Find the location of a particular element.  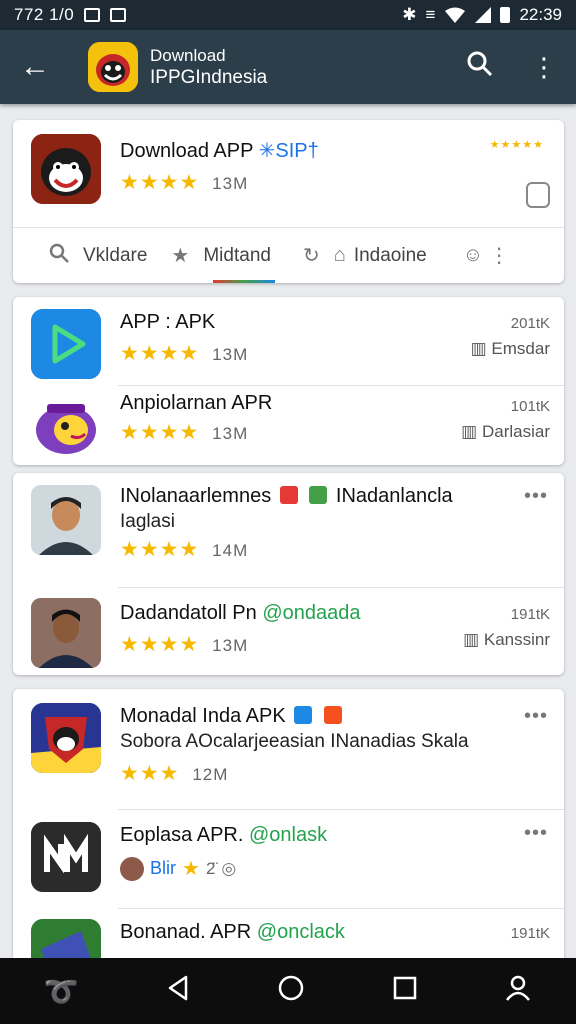

app-tag: @onlask is located at coordinates (288, 835).